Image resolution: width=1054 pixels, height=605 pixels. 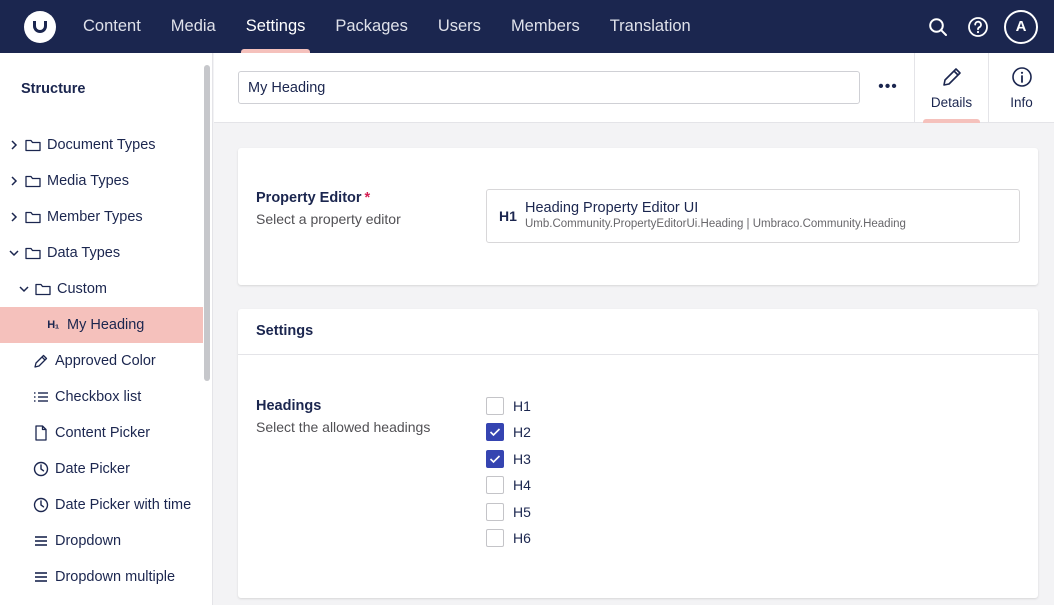 What do you see at coordinates (41, 397) in the screenshot?
I see `list-icon` at bounding box center [41, 397].